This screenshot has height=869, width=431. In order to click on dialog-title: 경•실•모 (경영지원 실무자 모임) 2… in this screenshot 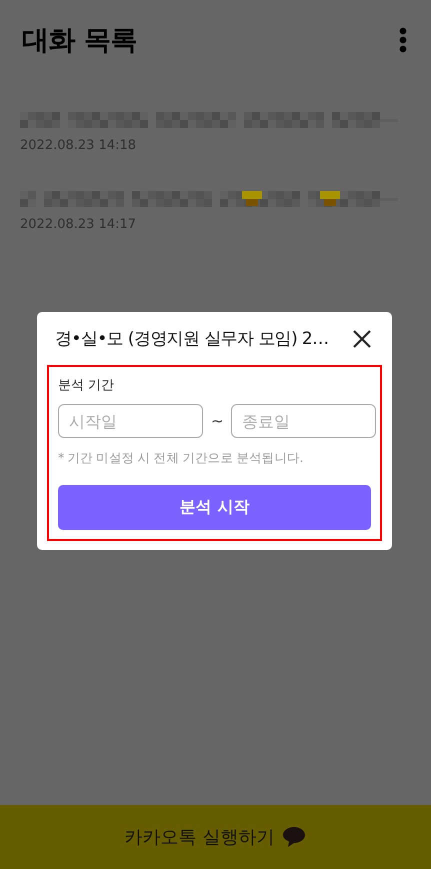, I will do `click(192, 339)`.